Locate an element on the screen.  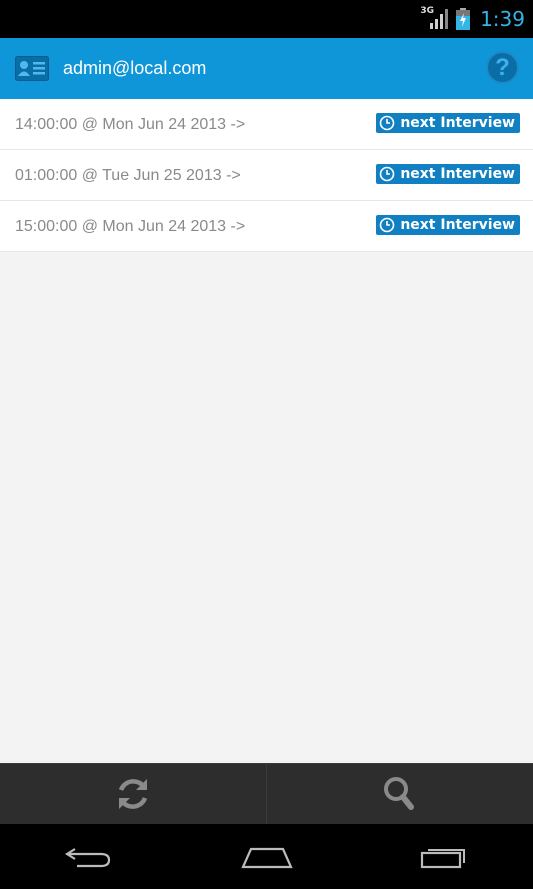
action-bar is located at coordinates (266, 793).